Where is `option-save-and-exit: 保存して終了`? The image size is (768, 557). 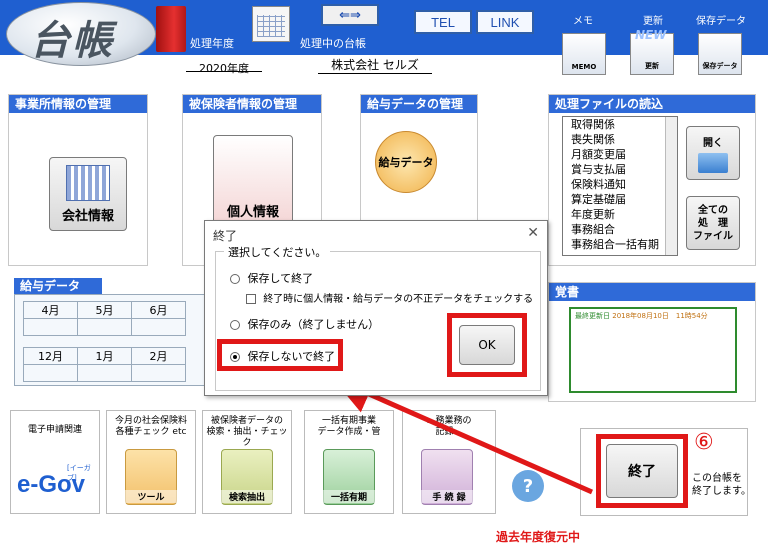 option-save-and-exit: 保存して終了 is located at coordinates (271, 278).